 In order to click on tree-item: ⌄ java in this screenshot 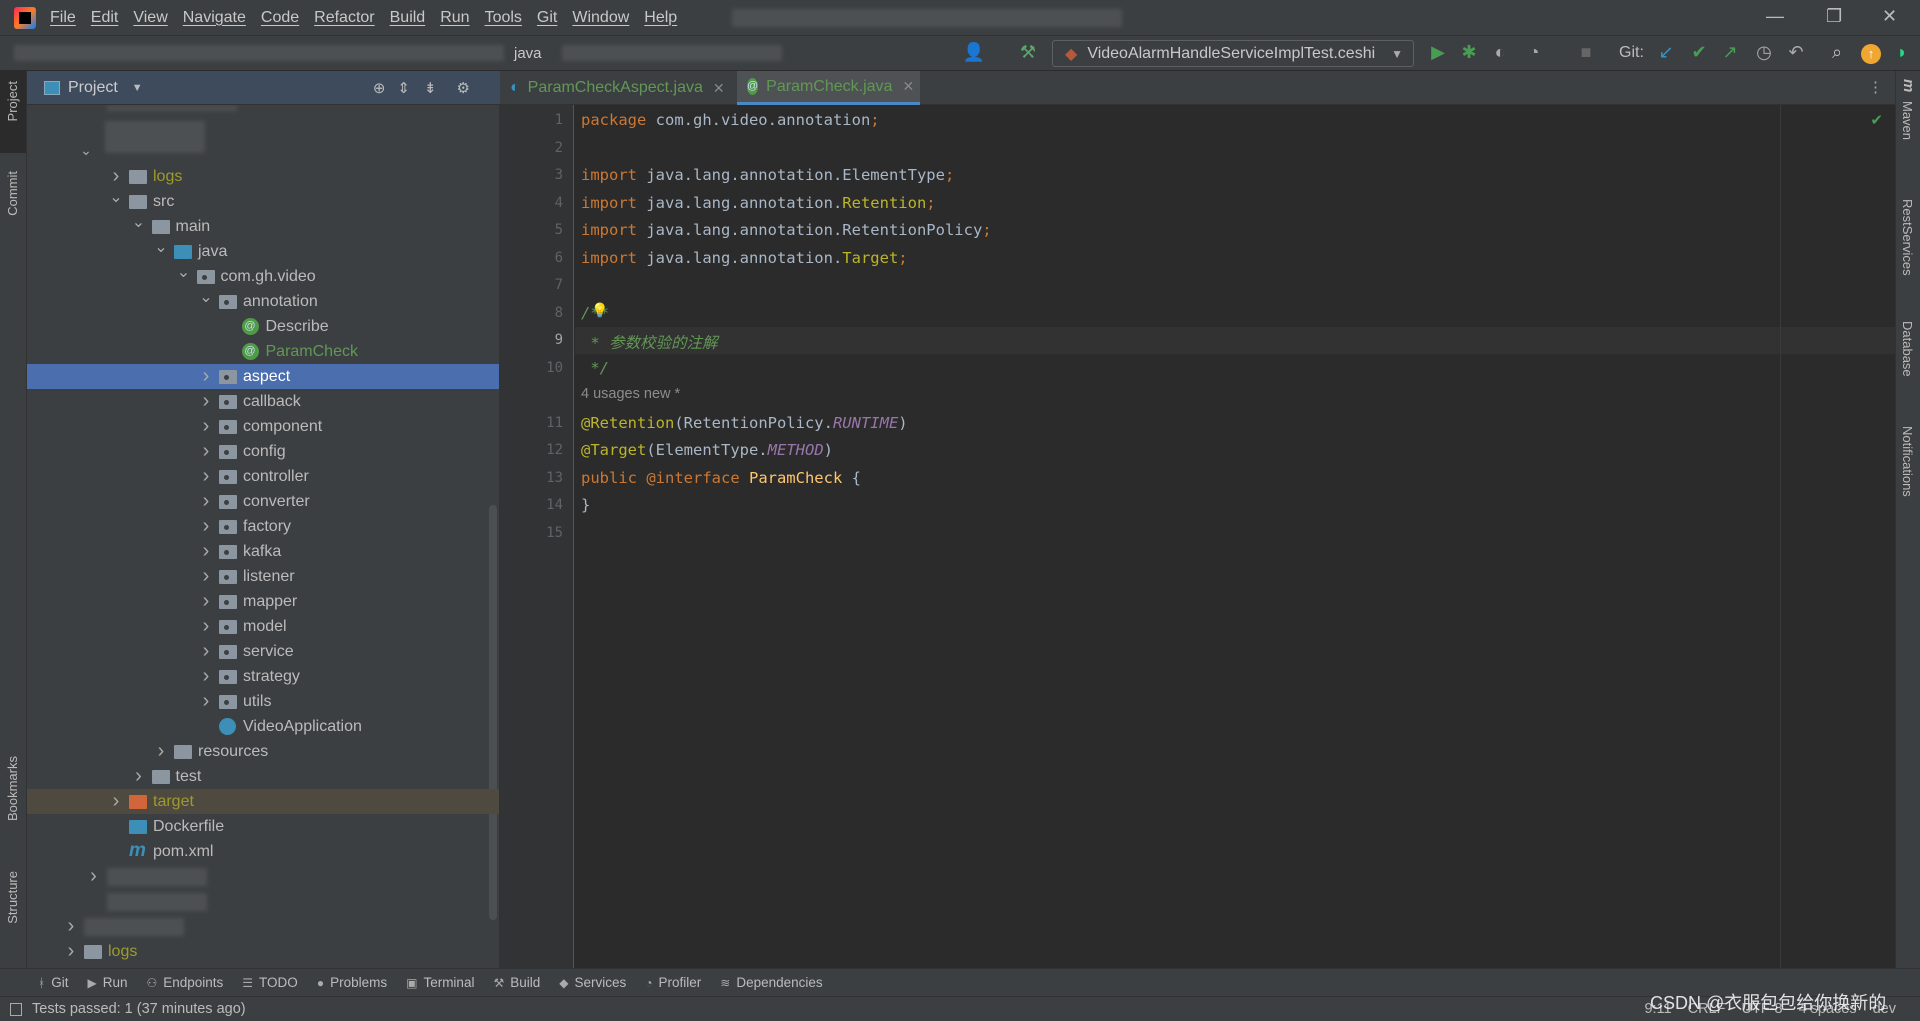, I will do `click(263, 250)`.